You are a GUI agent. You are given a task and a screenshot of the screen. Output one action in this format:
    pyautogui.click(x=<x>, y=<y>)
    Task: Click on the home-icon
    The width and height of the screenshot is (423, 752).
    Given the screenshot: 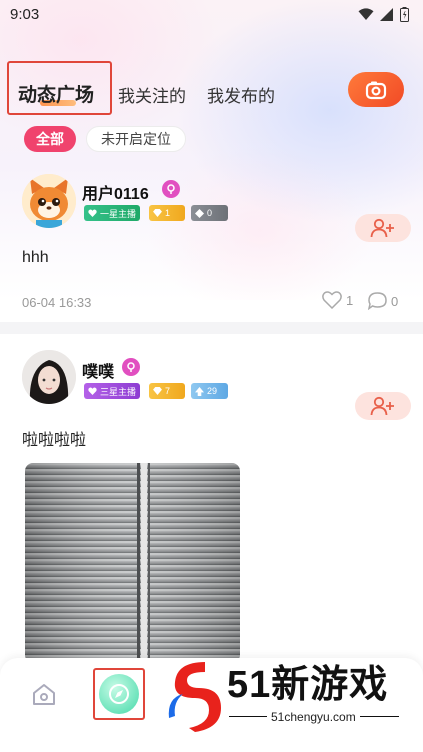 What is the action you would take?
    pyautogui.click(x=44, y=694)
    